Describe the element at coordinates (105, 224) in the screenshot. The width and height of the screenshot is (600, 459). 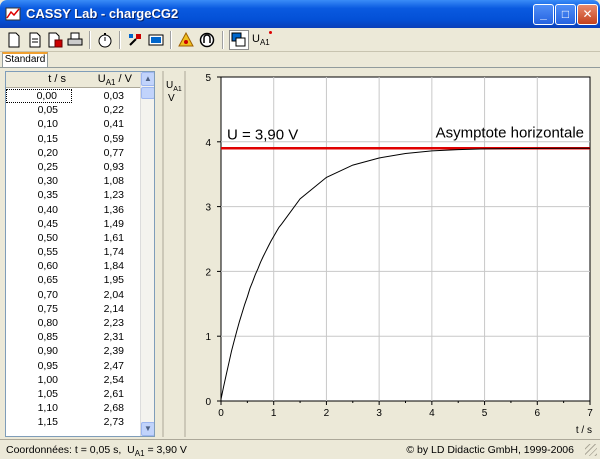
I see `cell-voltage: 1,49` at that location.